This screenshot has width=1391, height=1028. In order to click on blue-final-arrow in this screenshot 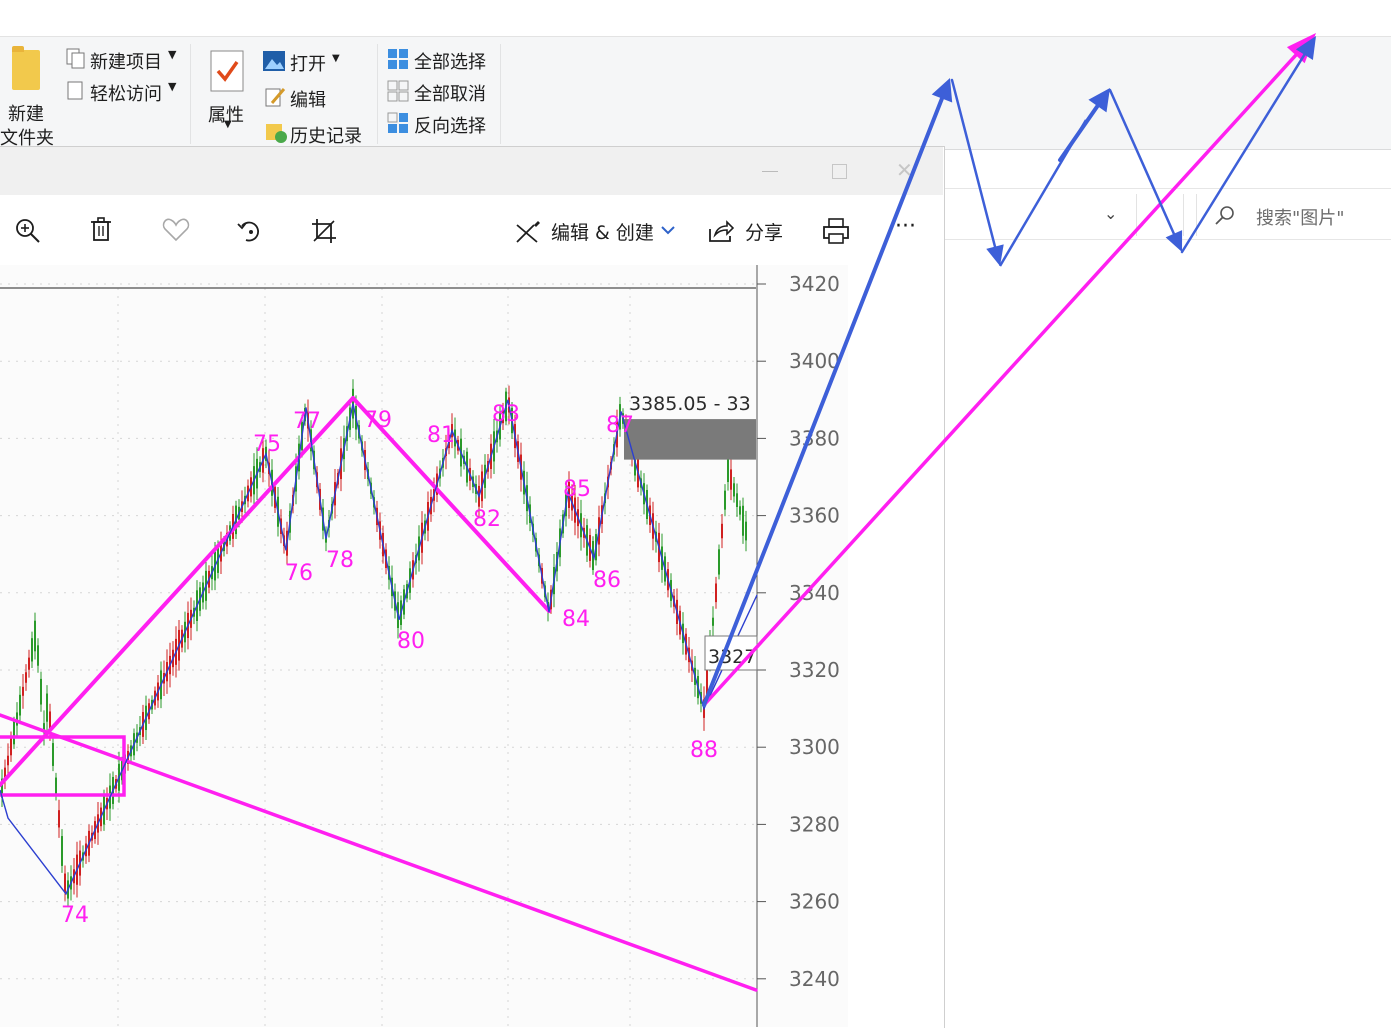, I will do `click(1243, 153)`.